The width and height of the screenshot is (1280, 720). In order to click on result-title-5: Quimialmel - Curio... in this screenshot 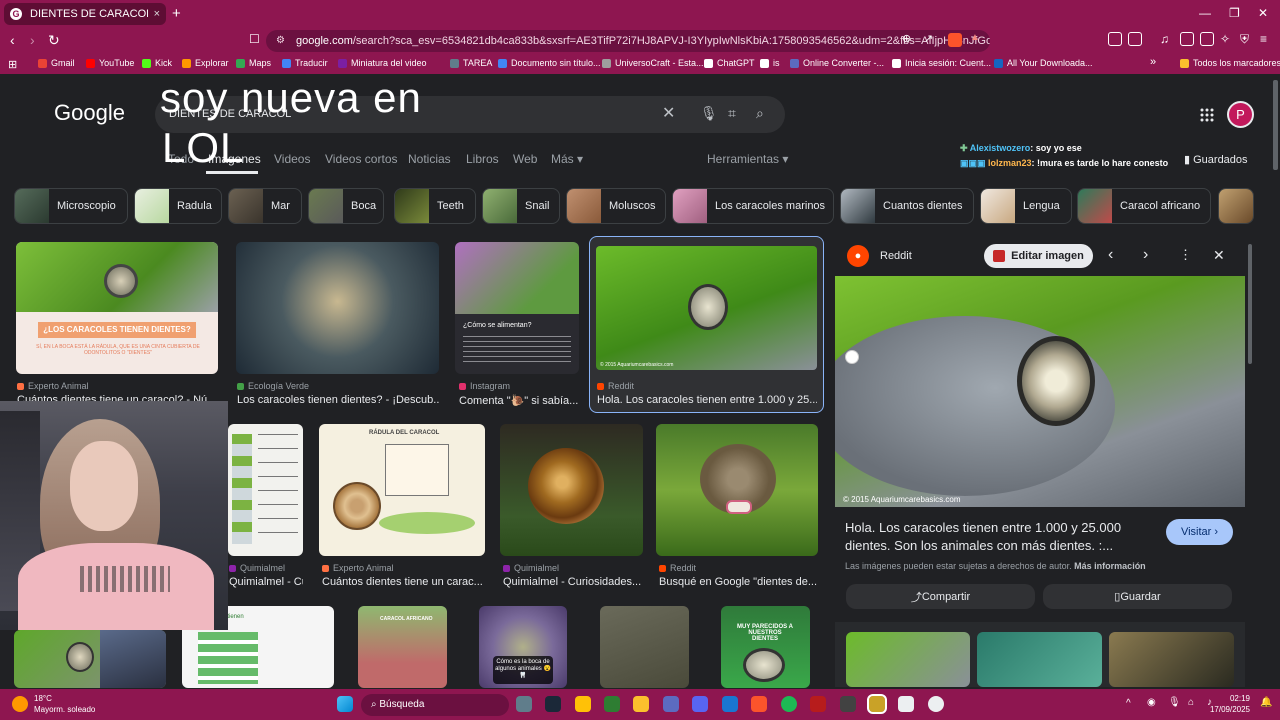, I will do `click(266, 582)`.